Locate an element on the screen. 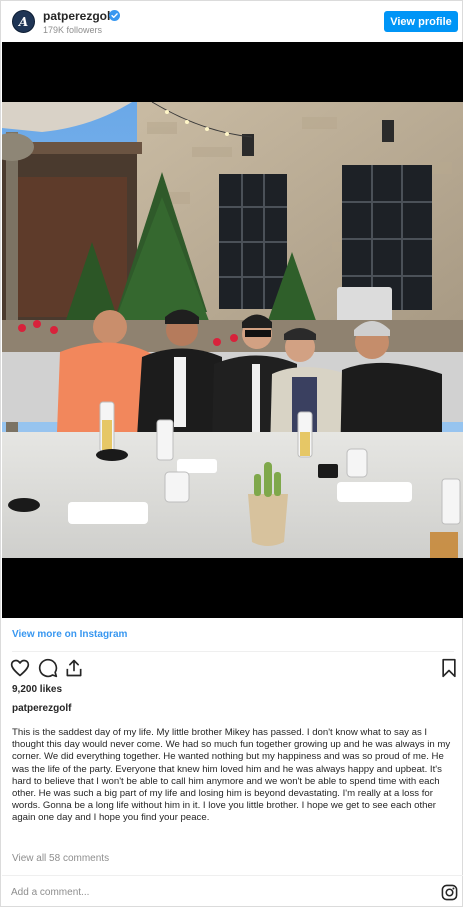  like-count: 9,200 likes is located at coordinates (37, 689).